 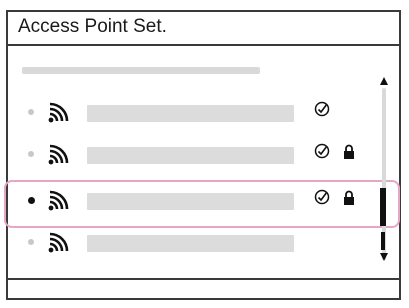 I want to click on scroll-up-arrow-icon, so click(x=384, y=81).